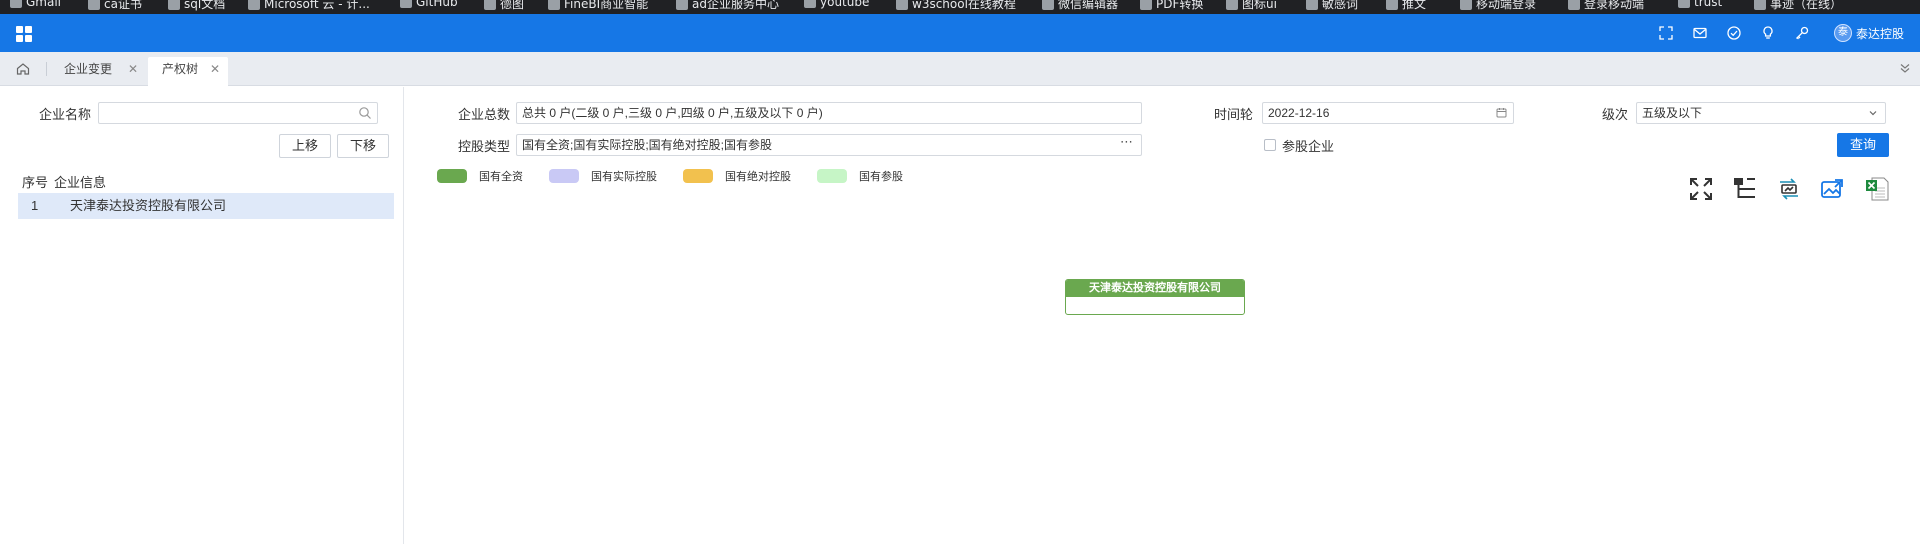 Image resolution: width=1920 pixels, height=544 pixels. I want to click on legend-label: 国有全资, so click(501, 177).